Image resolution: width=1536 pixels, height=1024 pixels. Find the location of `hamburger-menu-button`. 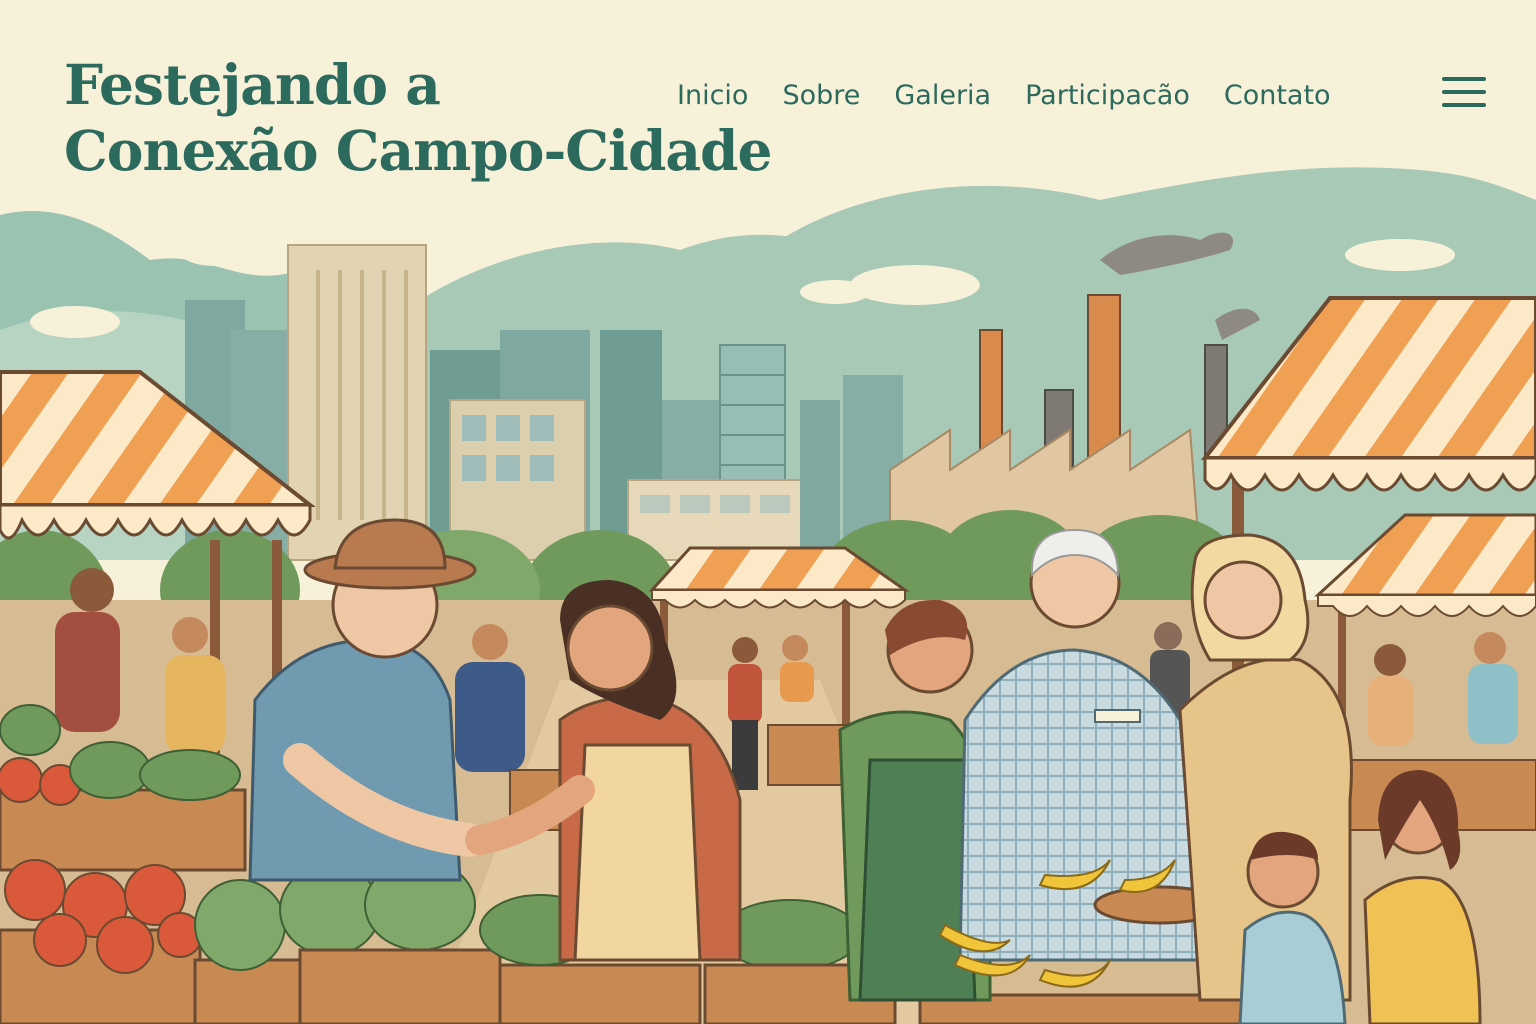

hamburger-menu-button is located at coordinates (1464, 92).